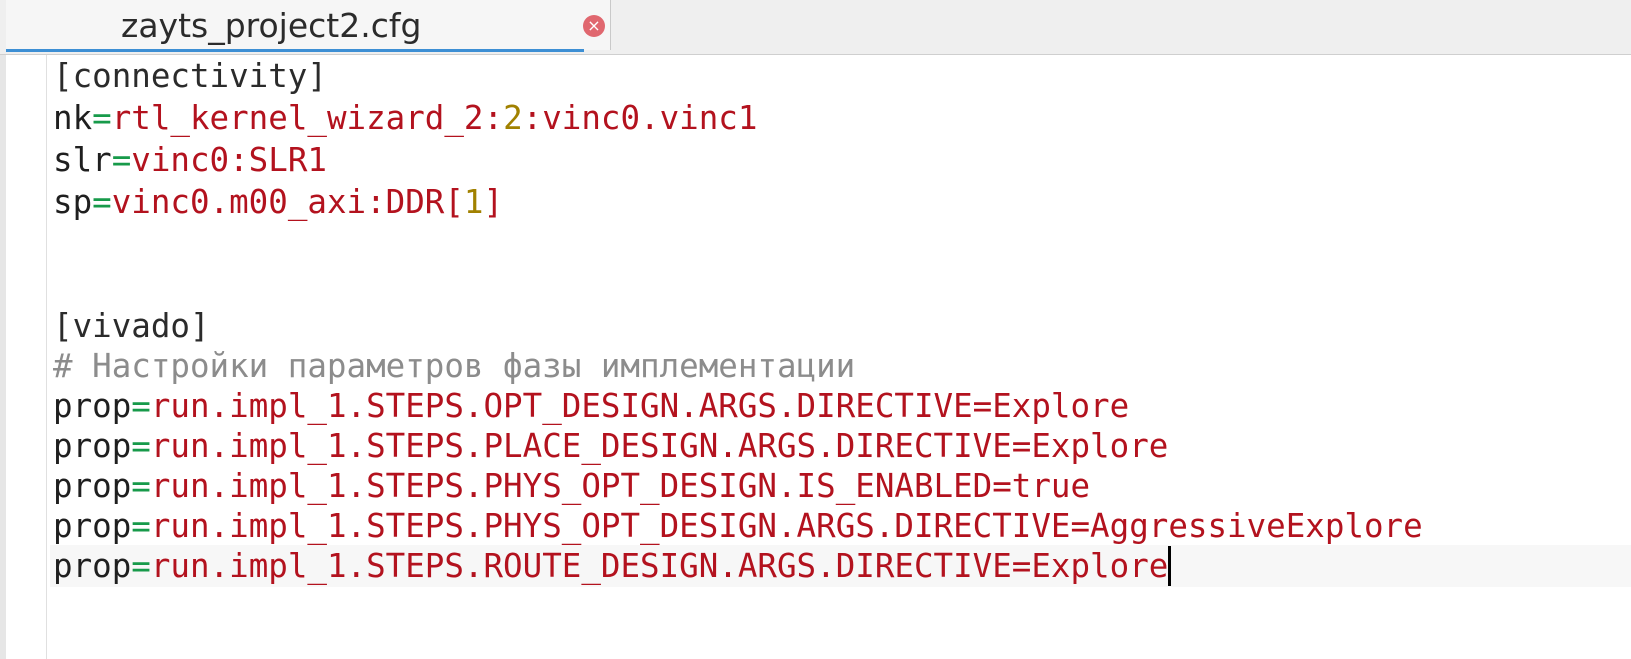 The width and height of the screenshot is (1631, 659). I want to click on code-line-3: slr=vinc0:SLR1, so click(840, 160).